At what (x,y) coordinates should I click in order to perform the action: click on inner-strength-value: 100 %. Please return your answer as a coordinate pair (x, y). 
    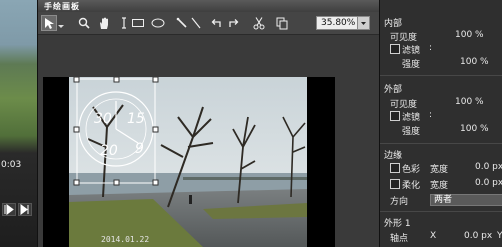
    Looking at the image, I should click on (474, 62).